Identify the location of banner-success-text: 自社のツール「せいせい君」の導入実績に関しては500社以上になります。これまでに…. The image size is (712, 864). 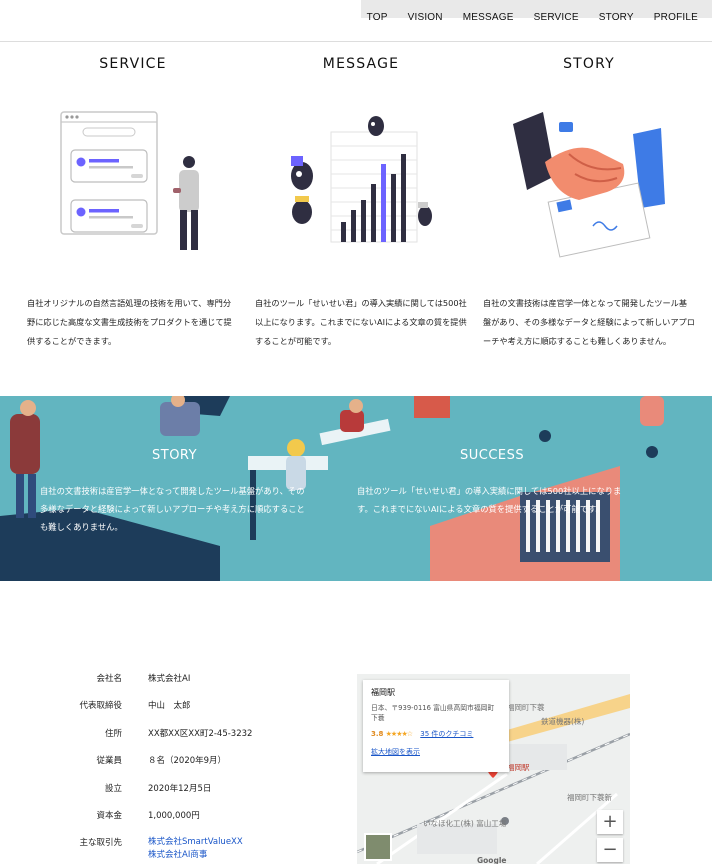
(489, 500).